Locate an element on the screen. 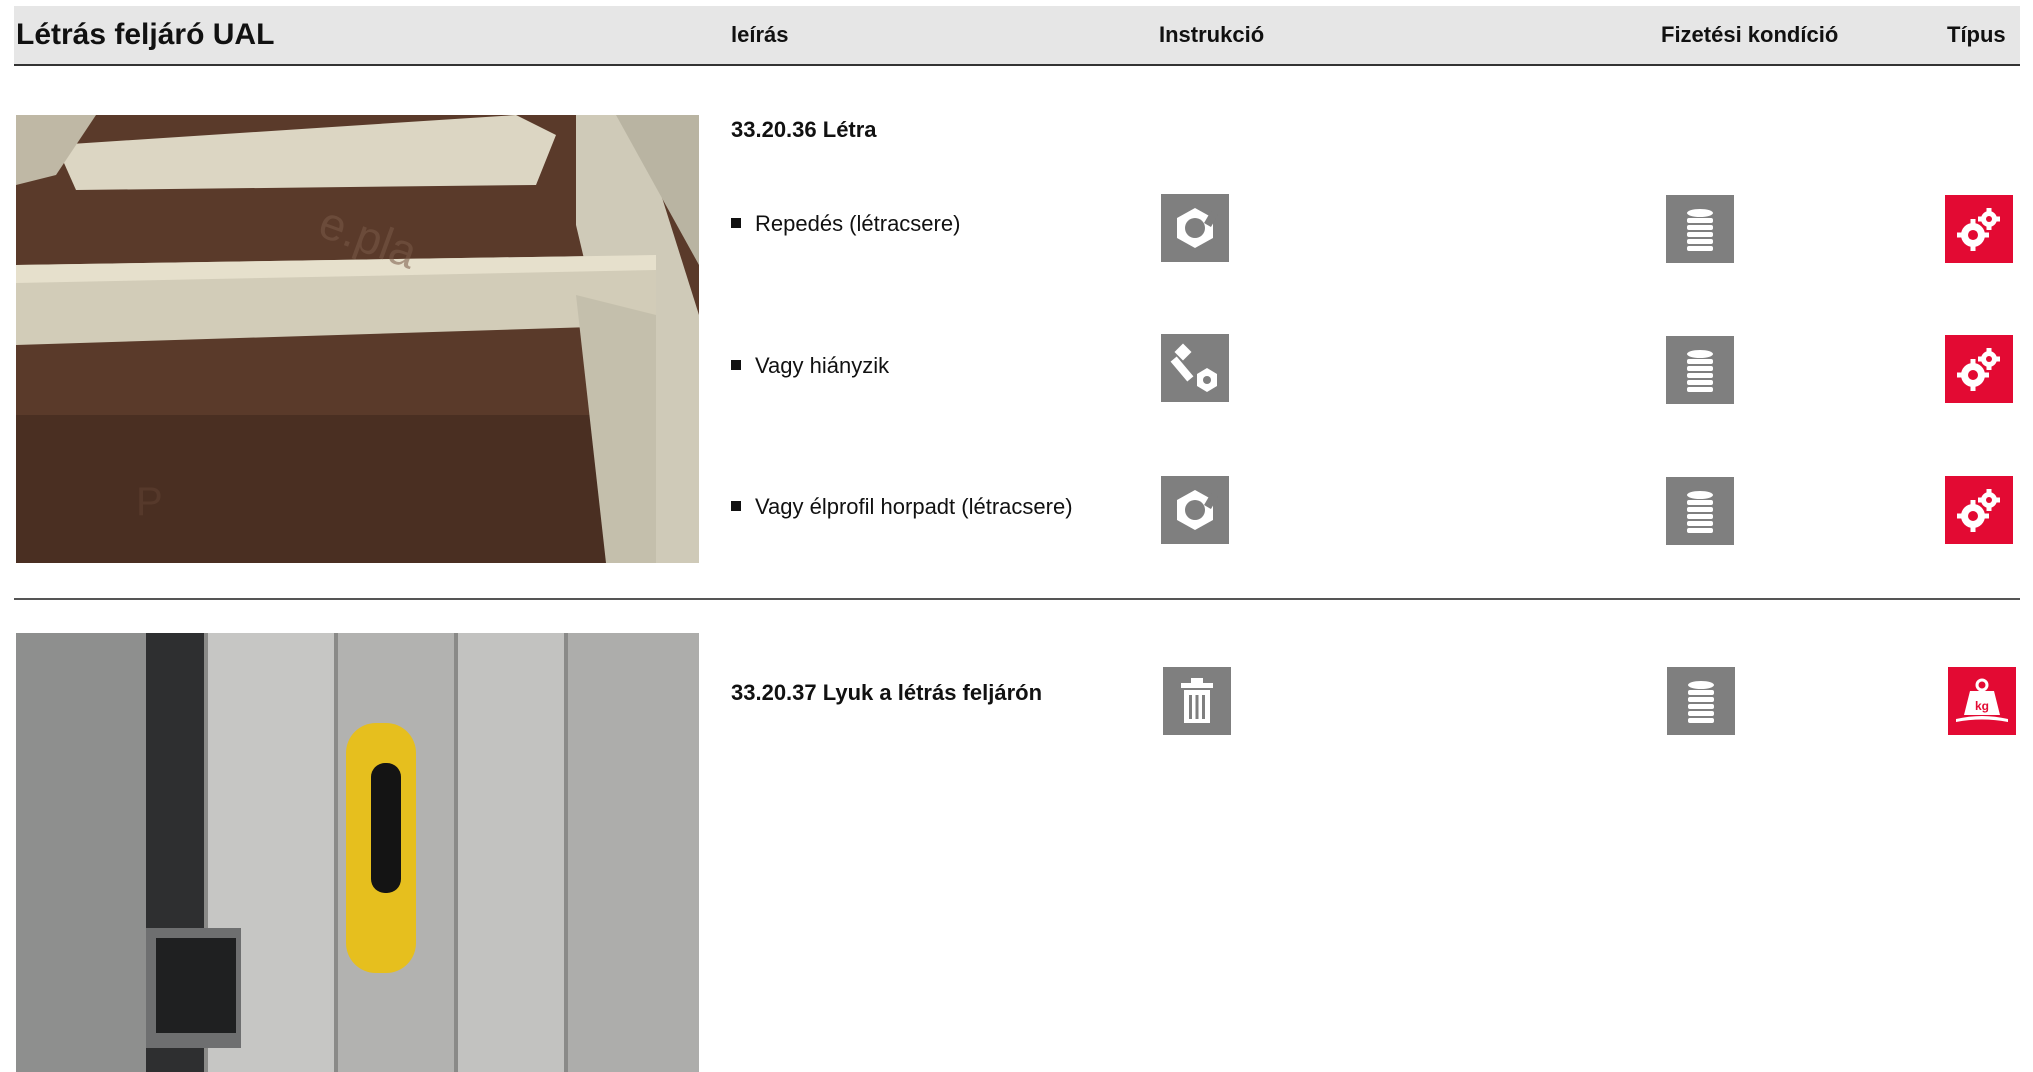 This screenshot has height=1072, width=2033. column-header-type: Típus is located at coordinates (1976, 34).